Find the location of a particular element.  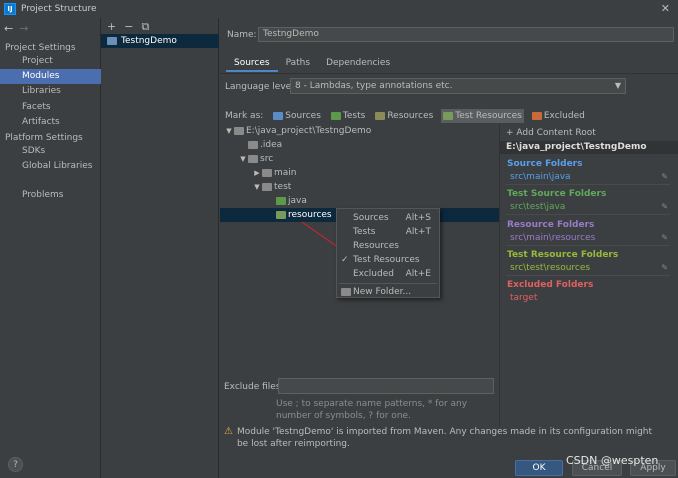

window-title: Project Structure is located at coordinates (59, 9).